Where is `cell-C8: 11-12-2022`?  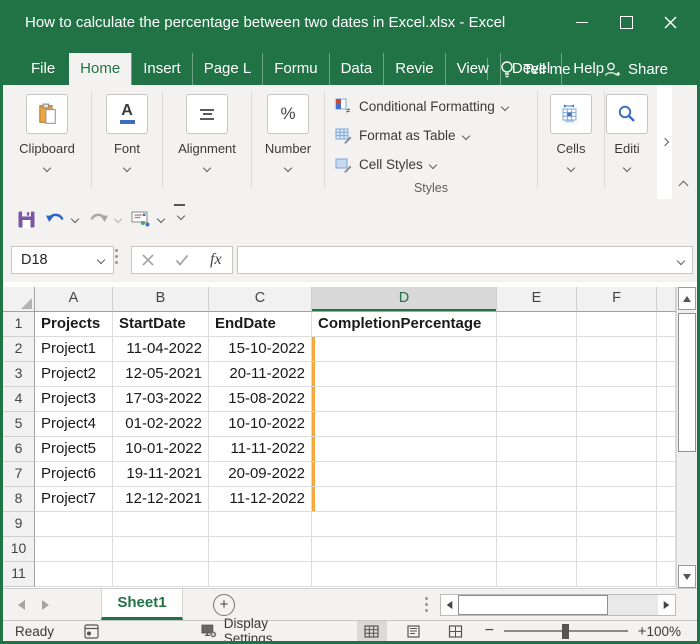
cell-C8: 11-12-2022 is located at coordinates (260, 499).